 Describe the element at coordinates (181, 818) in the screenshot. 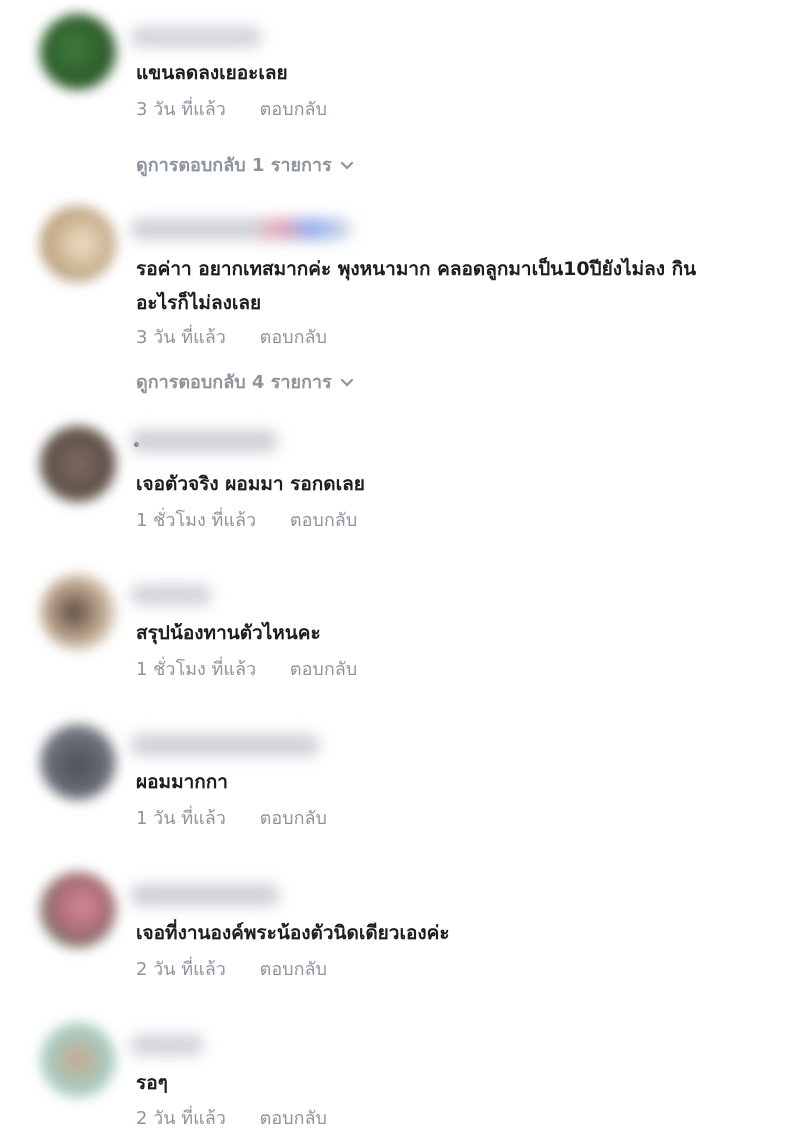

I see `comment-time: 1 วัน ที่แล้ว` at that location.